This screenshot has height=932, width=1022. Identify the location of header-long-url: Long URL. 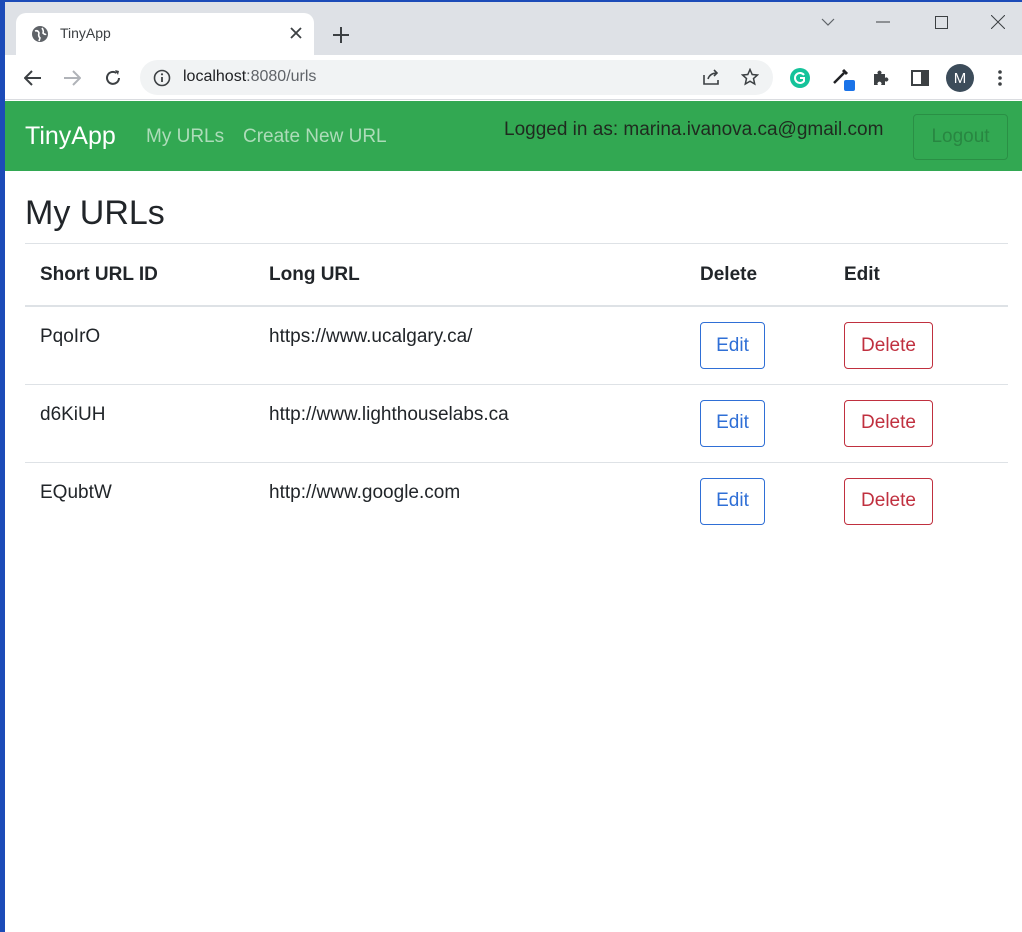
(469, 275).